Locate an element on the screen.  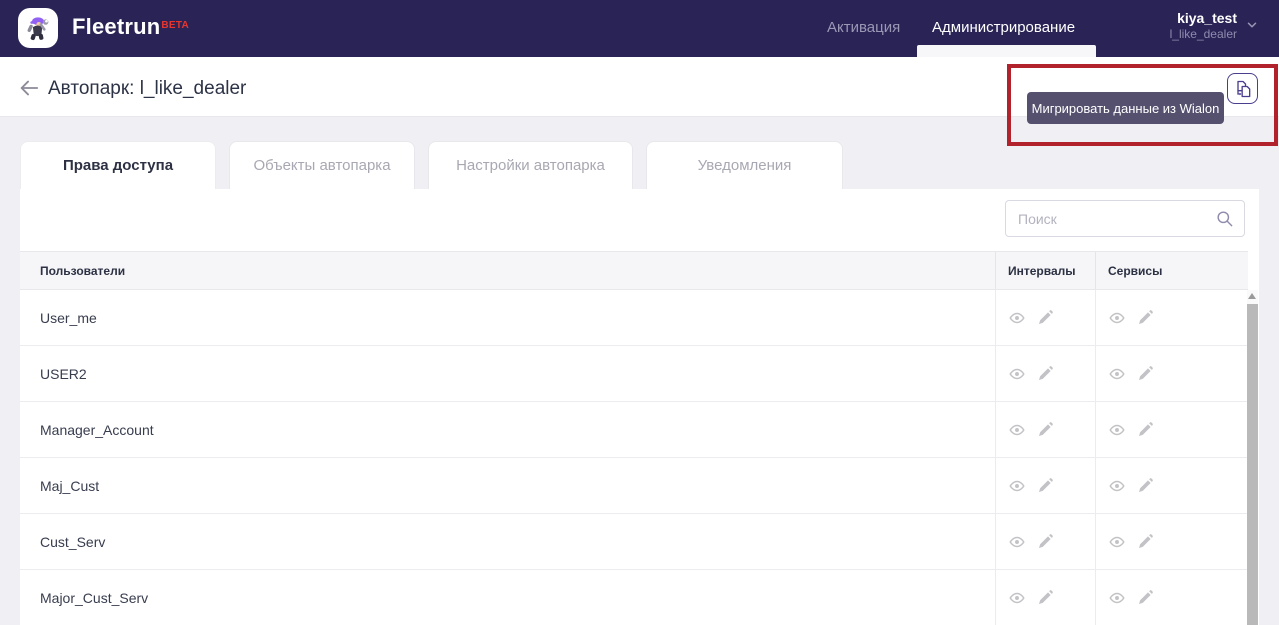
user-name-cell: Manager_Account is located at coordinates (97, 429).